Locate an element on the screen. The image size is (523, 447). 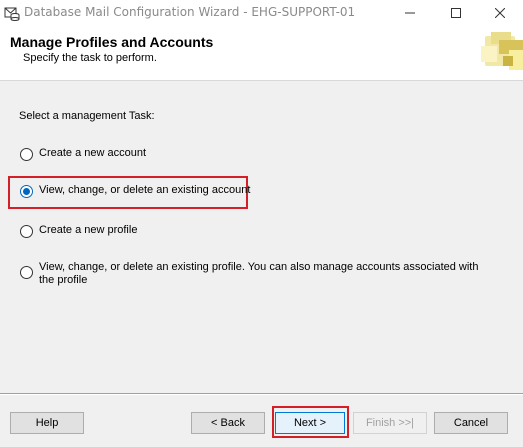
option-create-profile: Create a new profile is located at coordinates (78, 231).